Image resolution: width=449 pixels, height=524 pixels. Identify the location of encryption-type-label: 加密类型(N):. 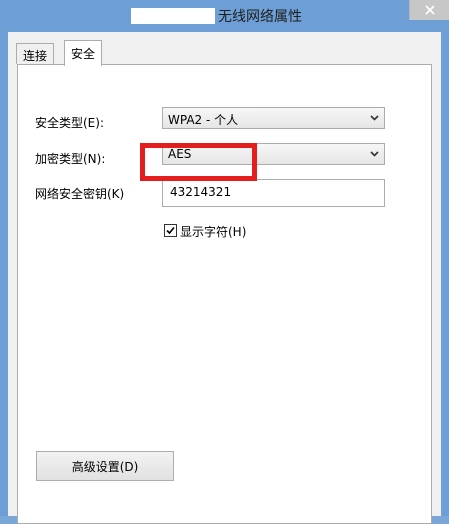
(70, 159).